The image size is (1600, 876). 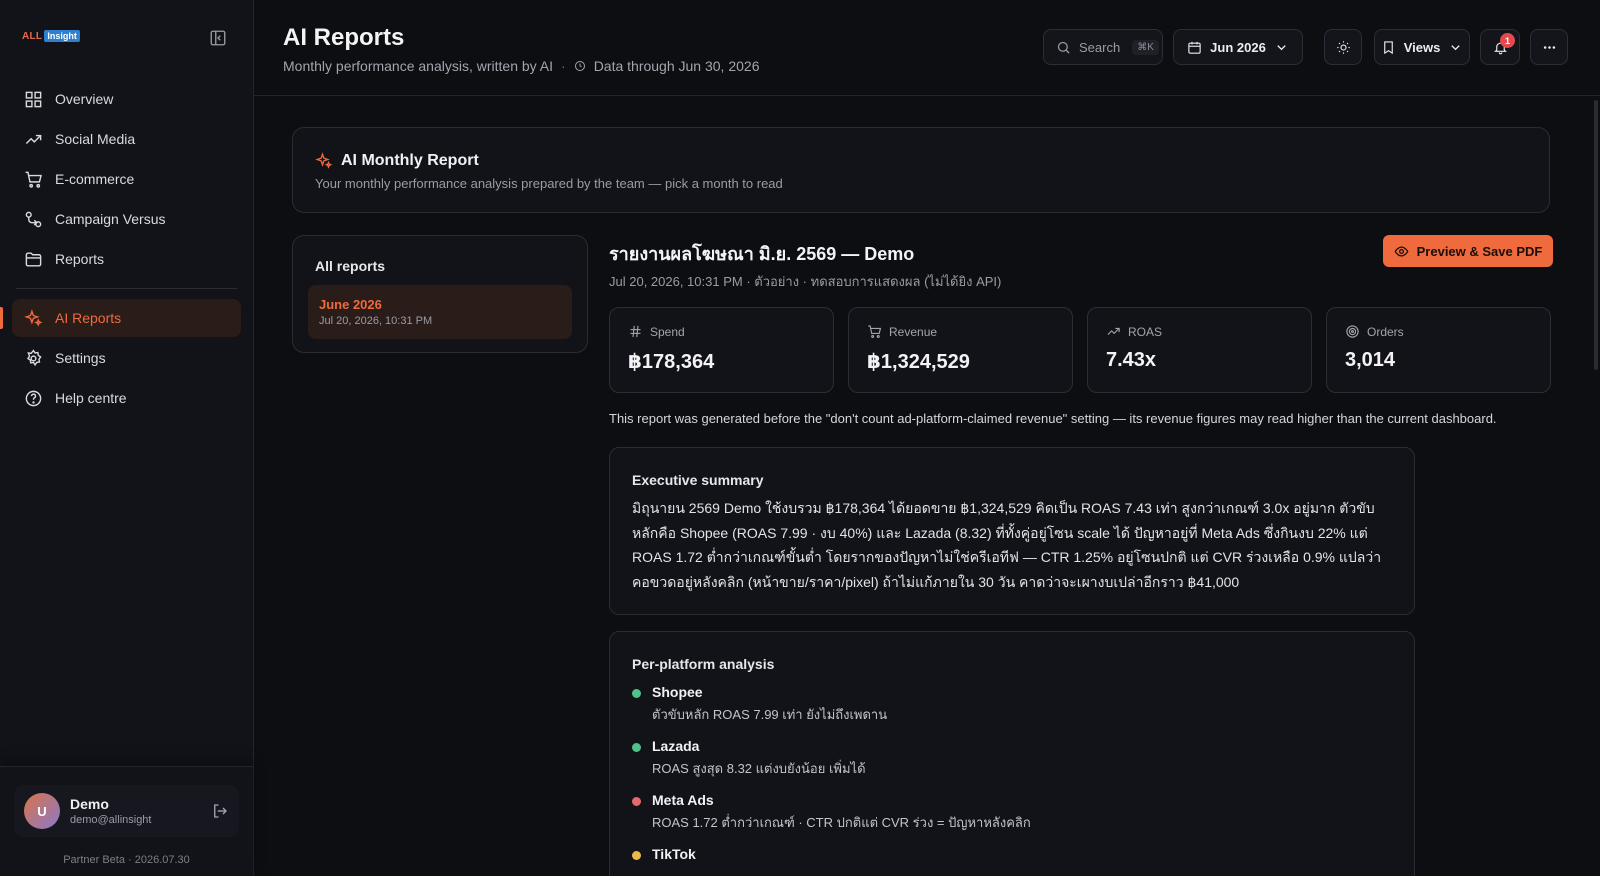 I want to click on platform-name: Lazada, so click(x=676, y=746).